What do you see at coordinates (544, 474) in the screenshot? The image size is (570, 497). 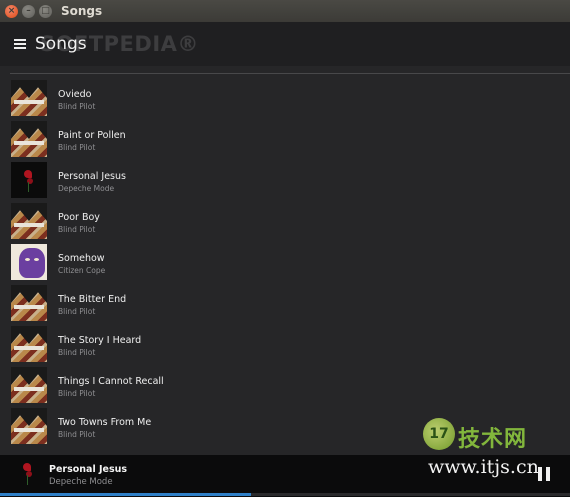 I see `pause-icon` at bounding box center [544, 474].